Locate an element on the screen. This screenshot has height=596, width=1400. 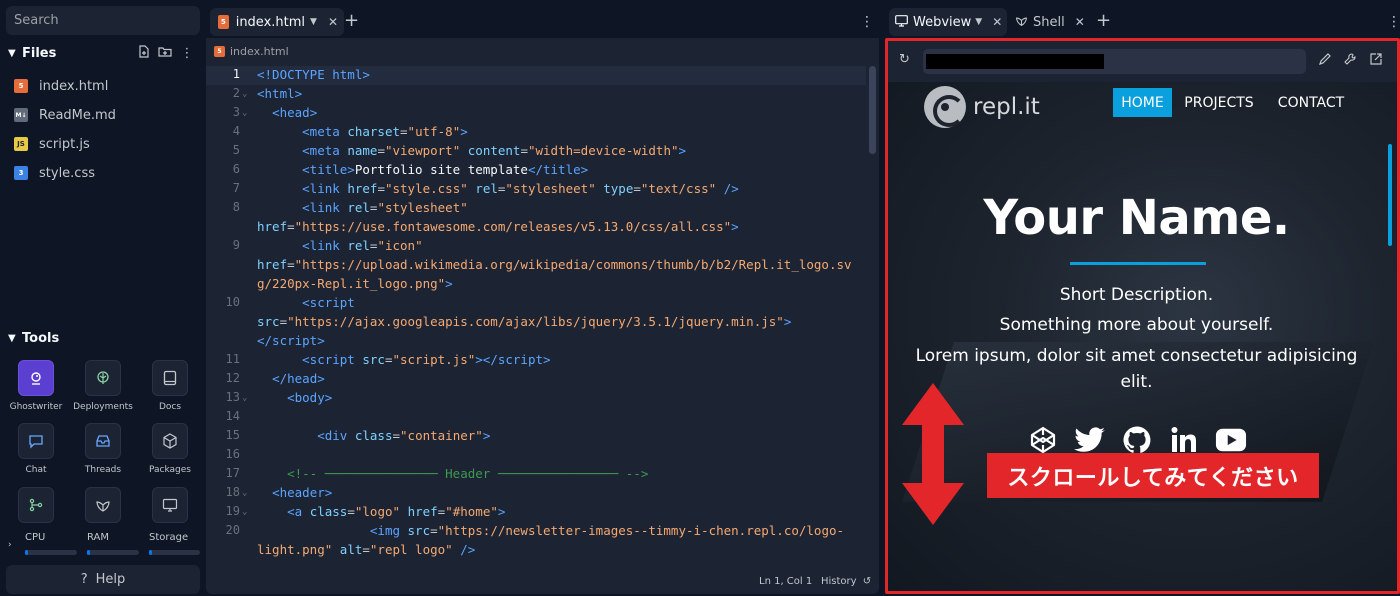
code-line: </head> is located at coordinates (298, 378).